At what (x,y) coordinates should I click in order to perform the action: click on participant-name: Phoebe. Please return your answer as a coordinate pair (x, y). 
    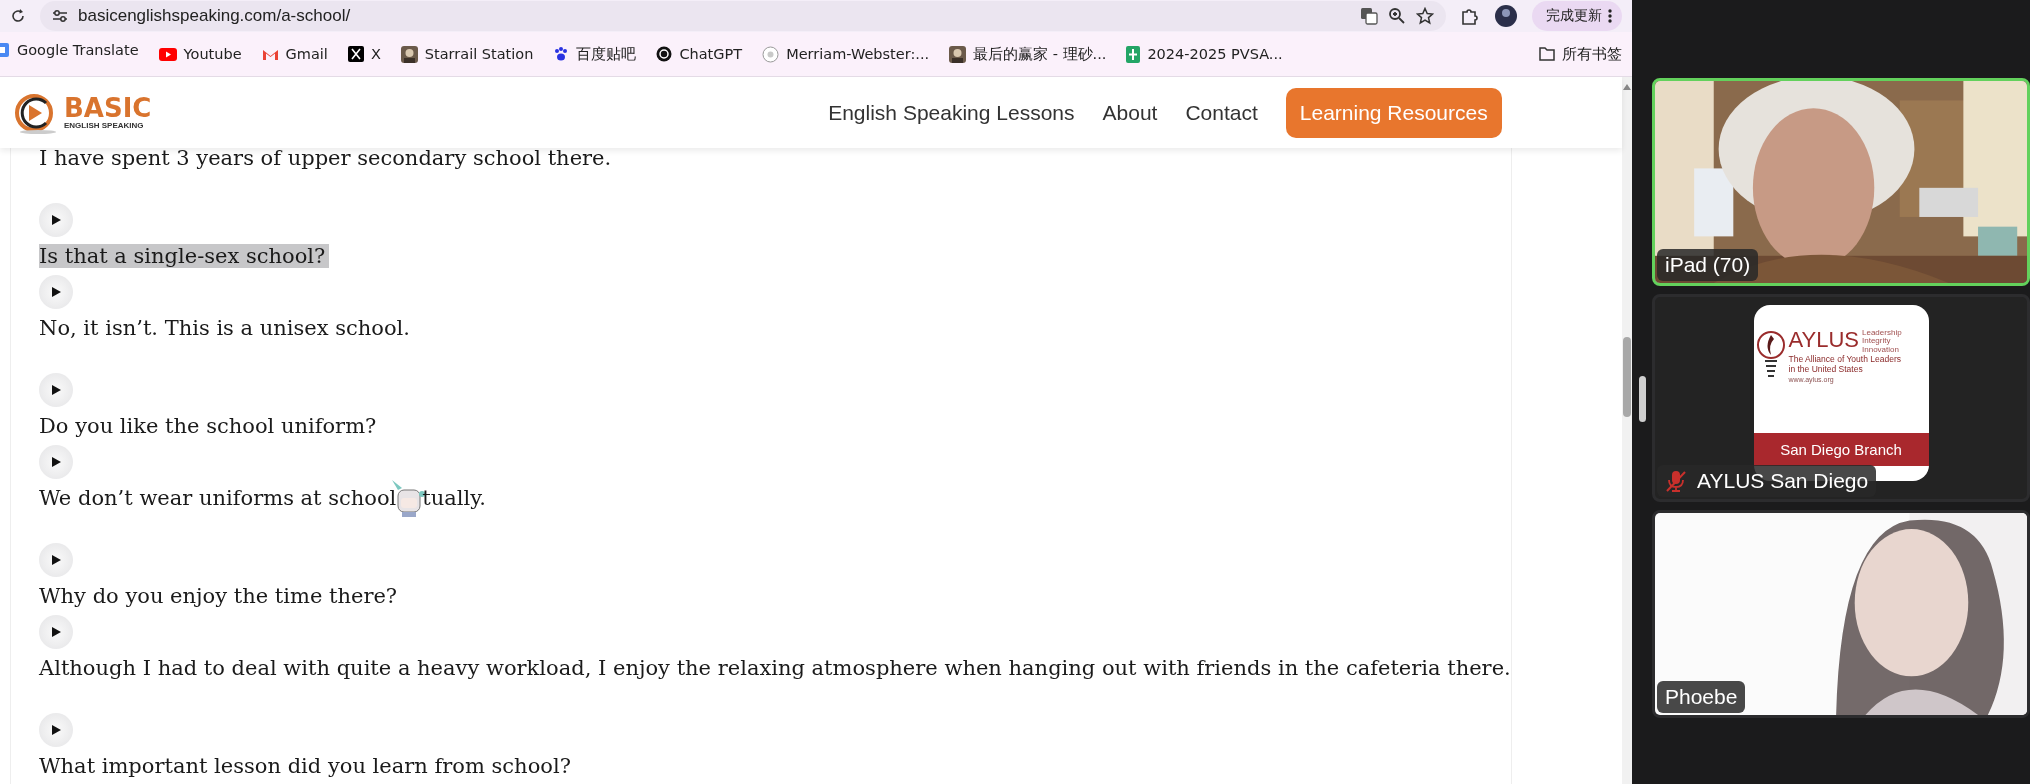
    Looking at the image, I should click on (1701, 697).